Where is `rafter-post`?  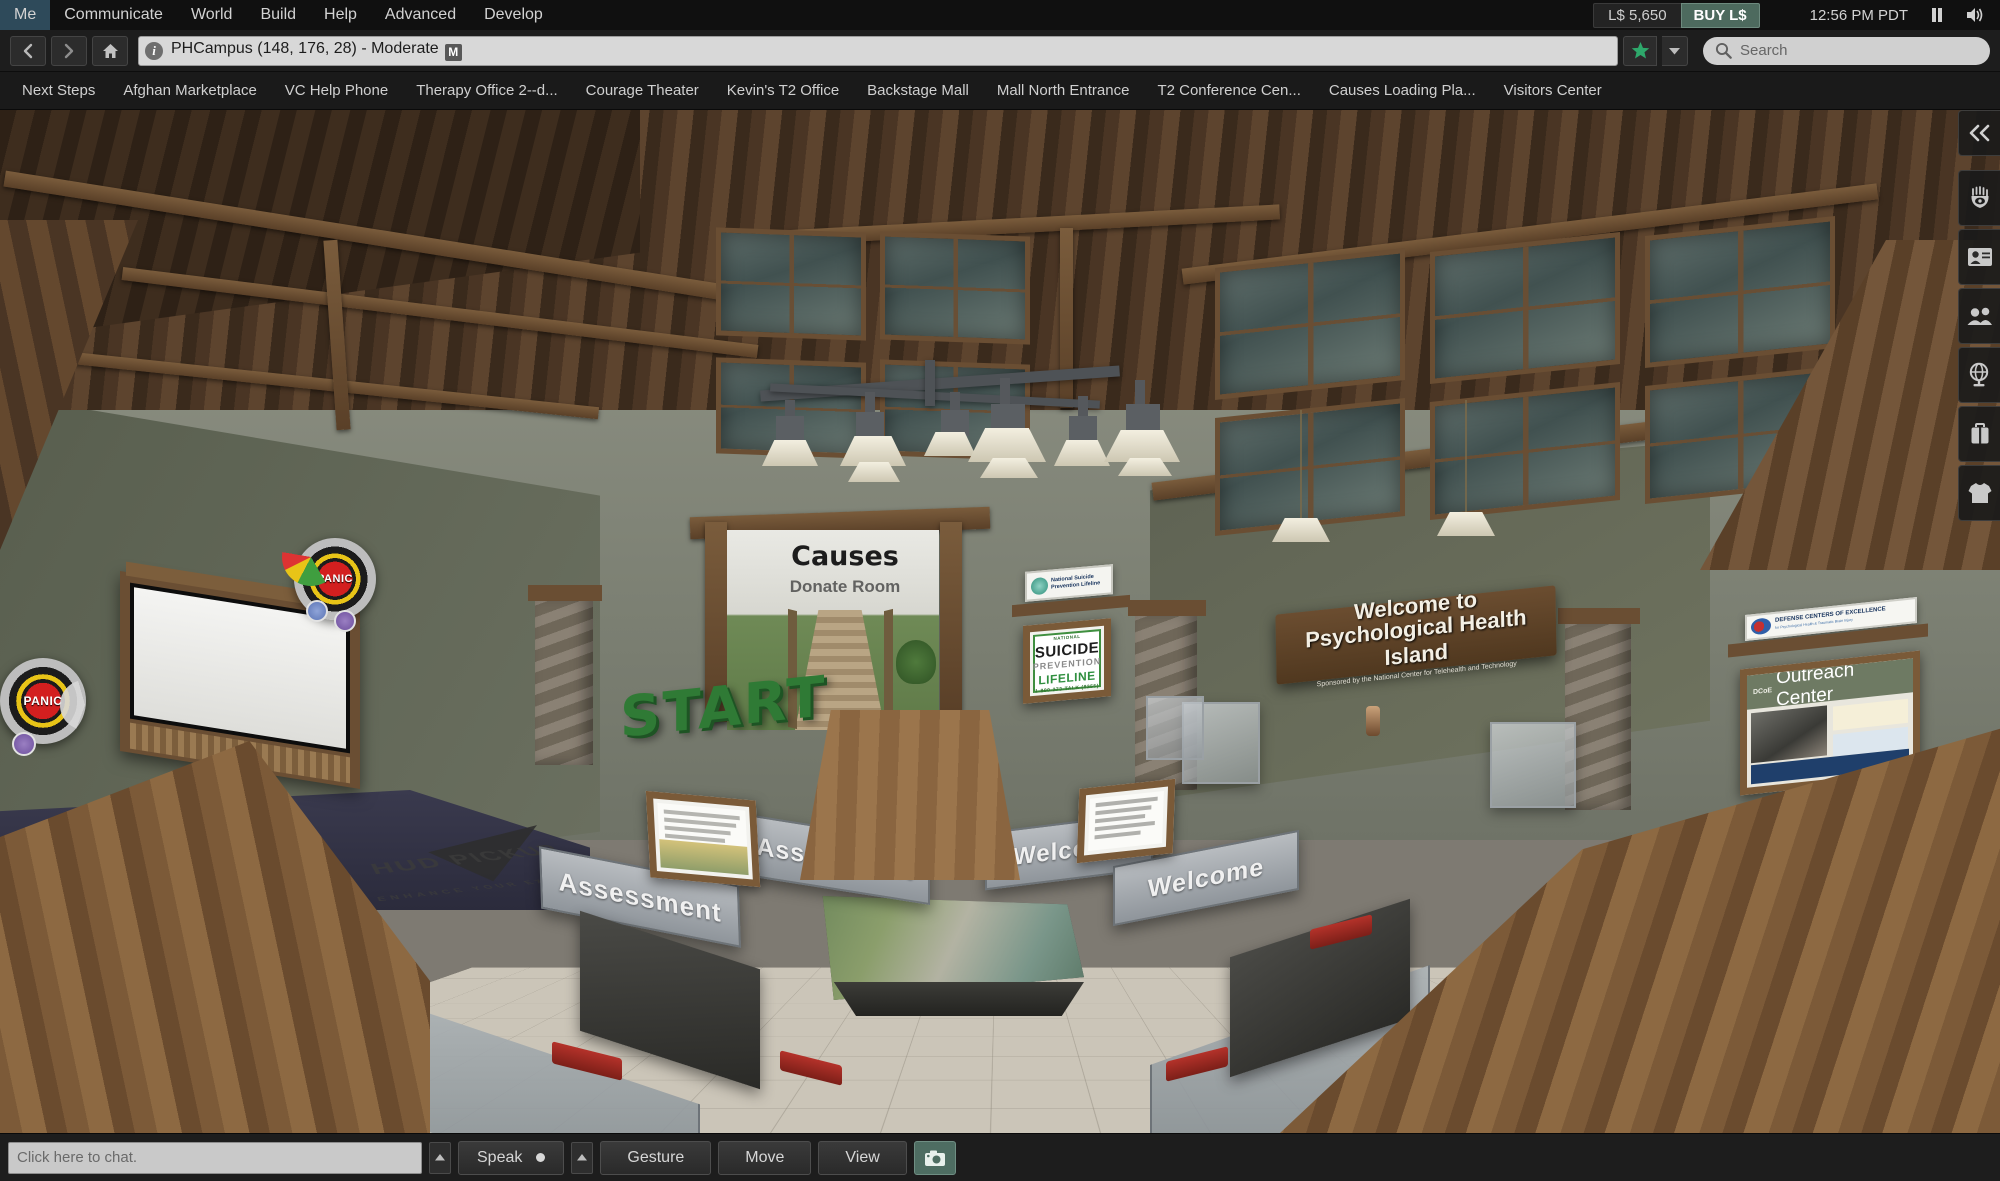 rafter-post is located at coordinates (1066, 318).